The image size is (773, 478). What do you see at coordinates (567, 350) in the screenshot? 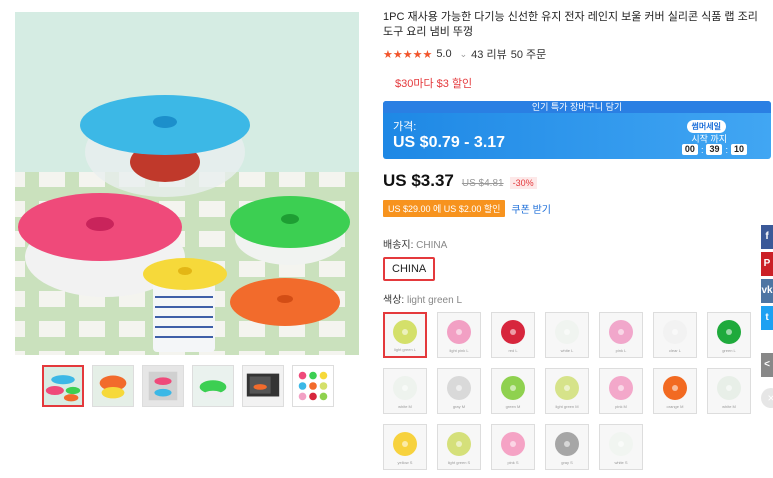
I see `swatch-caption: white L` at bounding box center [567, 350].